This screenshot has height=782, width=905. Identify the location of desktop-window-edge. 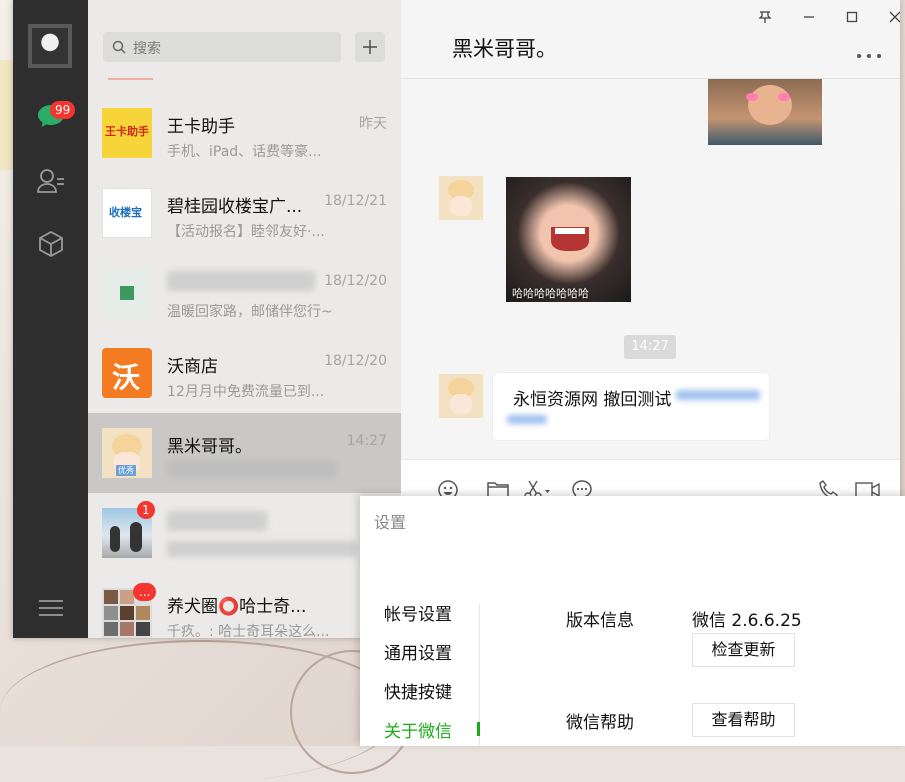
(7, 115).